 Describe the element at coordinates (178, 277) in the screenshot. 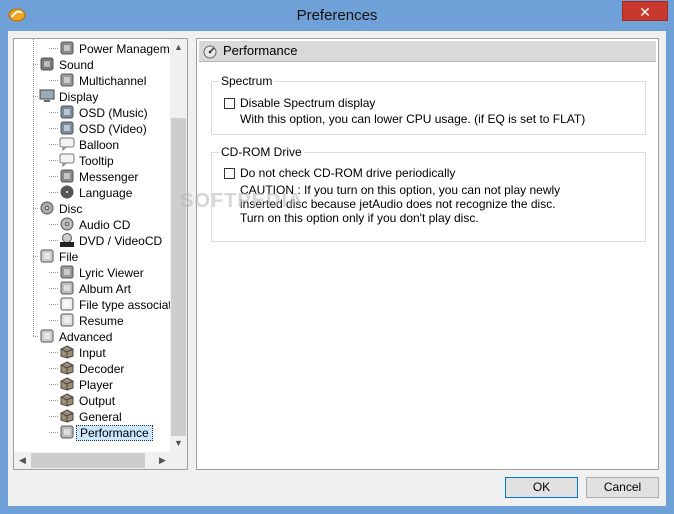

I see `vertical-scroll-thumb` at that location.